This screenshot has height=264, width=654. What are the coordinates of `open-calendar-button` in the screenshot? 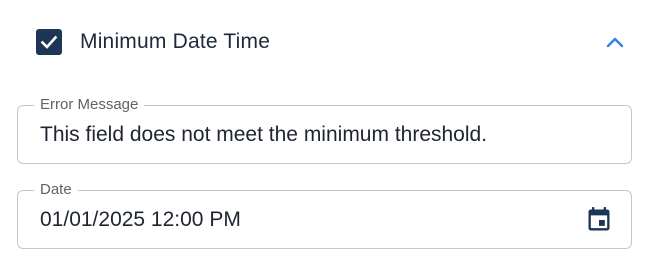 It's located at (599, 220).